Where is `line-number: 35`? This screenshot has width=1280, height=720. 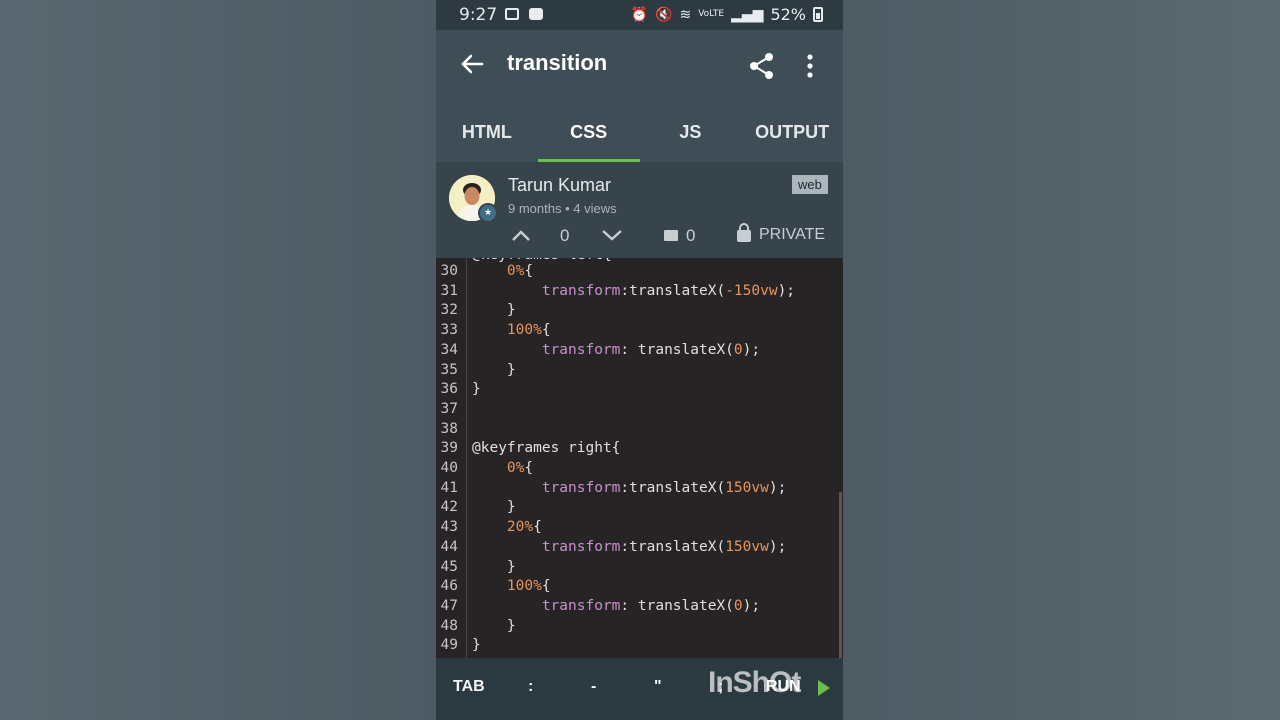 line-number: 35 is located at coordinates (449, 369).